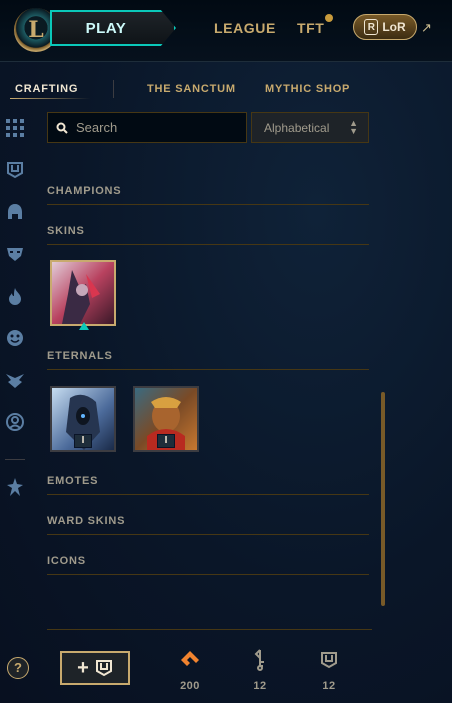  Describe the element at coordinates (245, 28) in the screenshot. I see `league-tab: LEAGUE` at that location.